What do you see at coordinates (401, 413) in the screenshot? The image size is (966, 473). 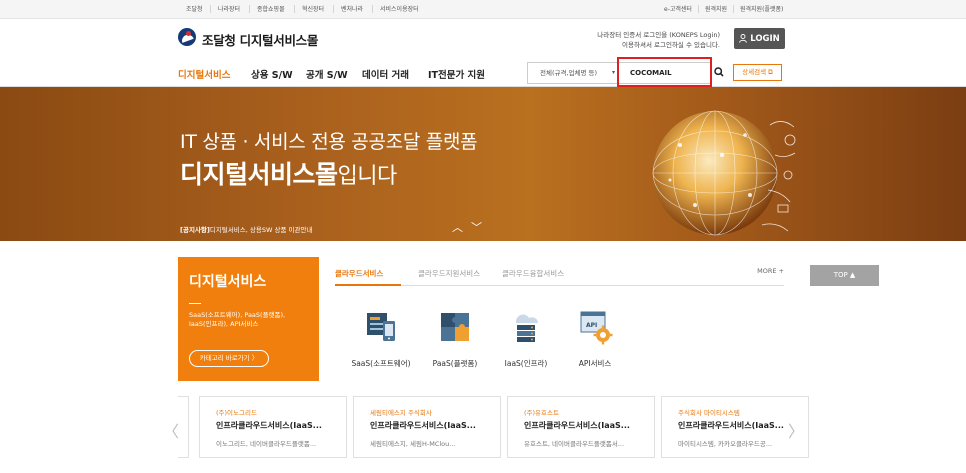 I see `card-company: 세림티에스지 주식회사` at bounding box center [401, 413].